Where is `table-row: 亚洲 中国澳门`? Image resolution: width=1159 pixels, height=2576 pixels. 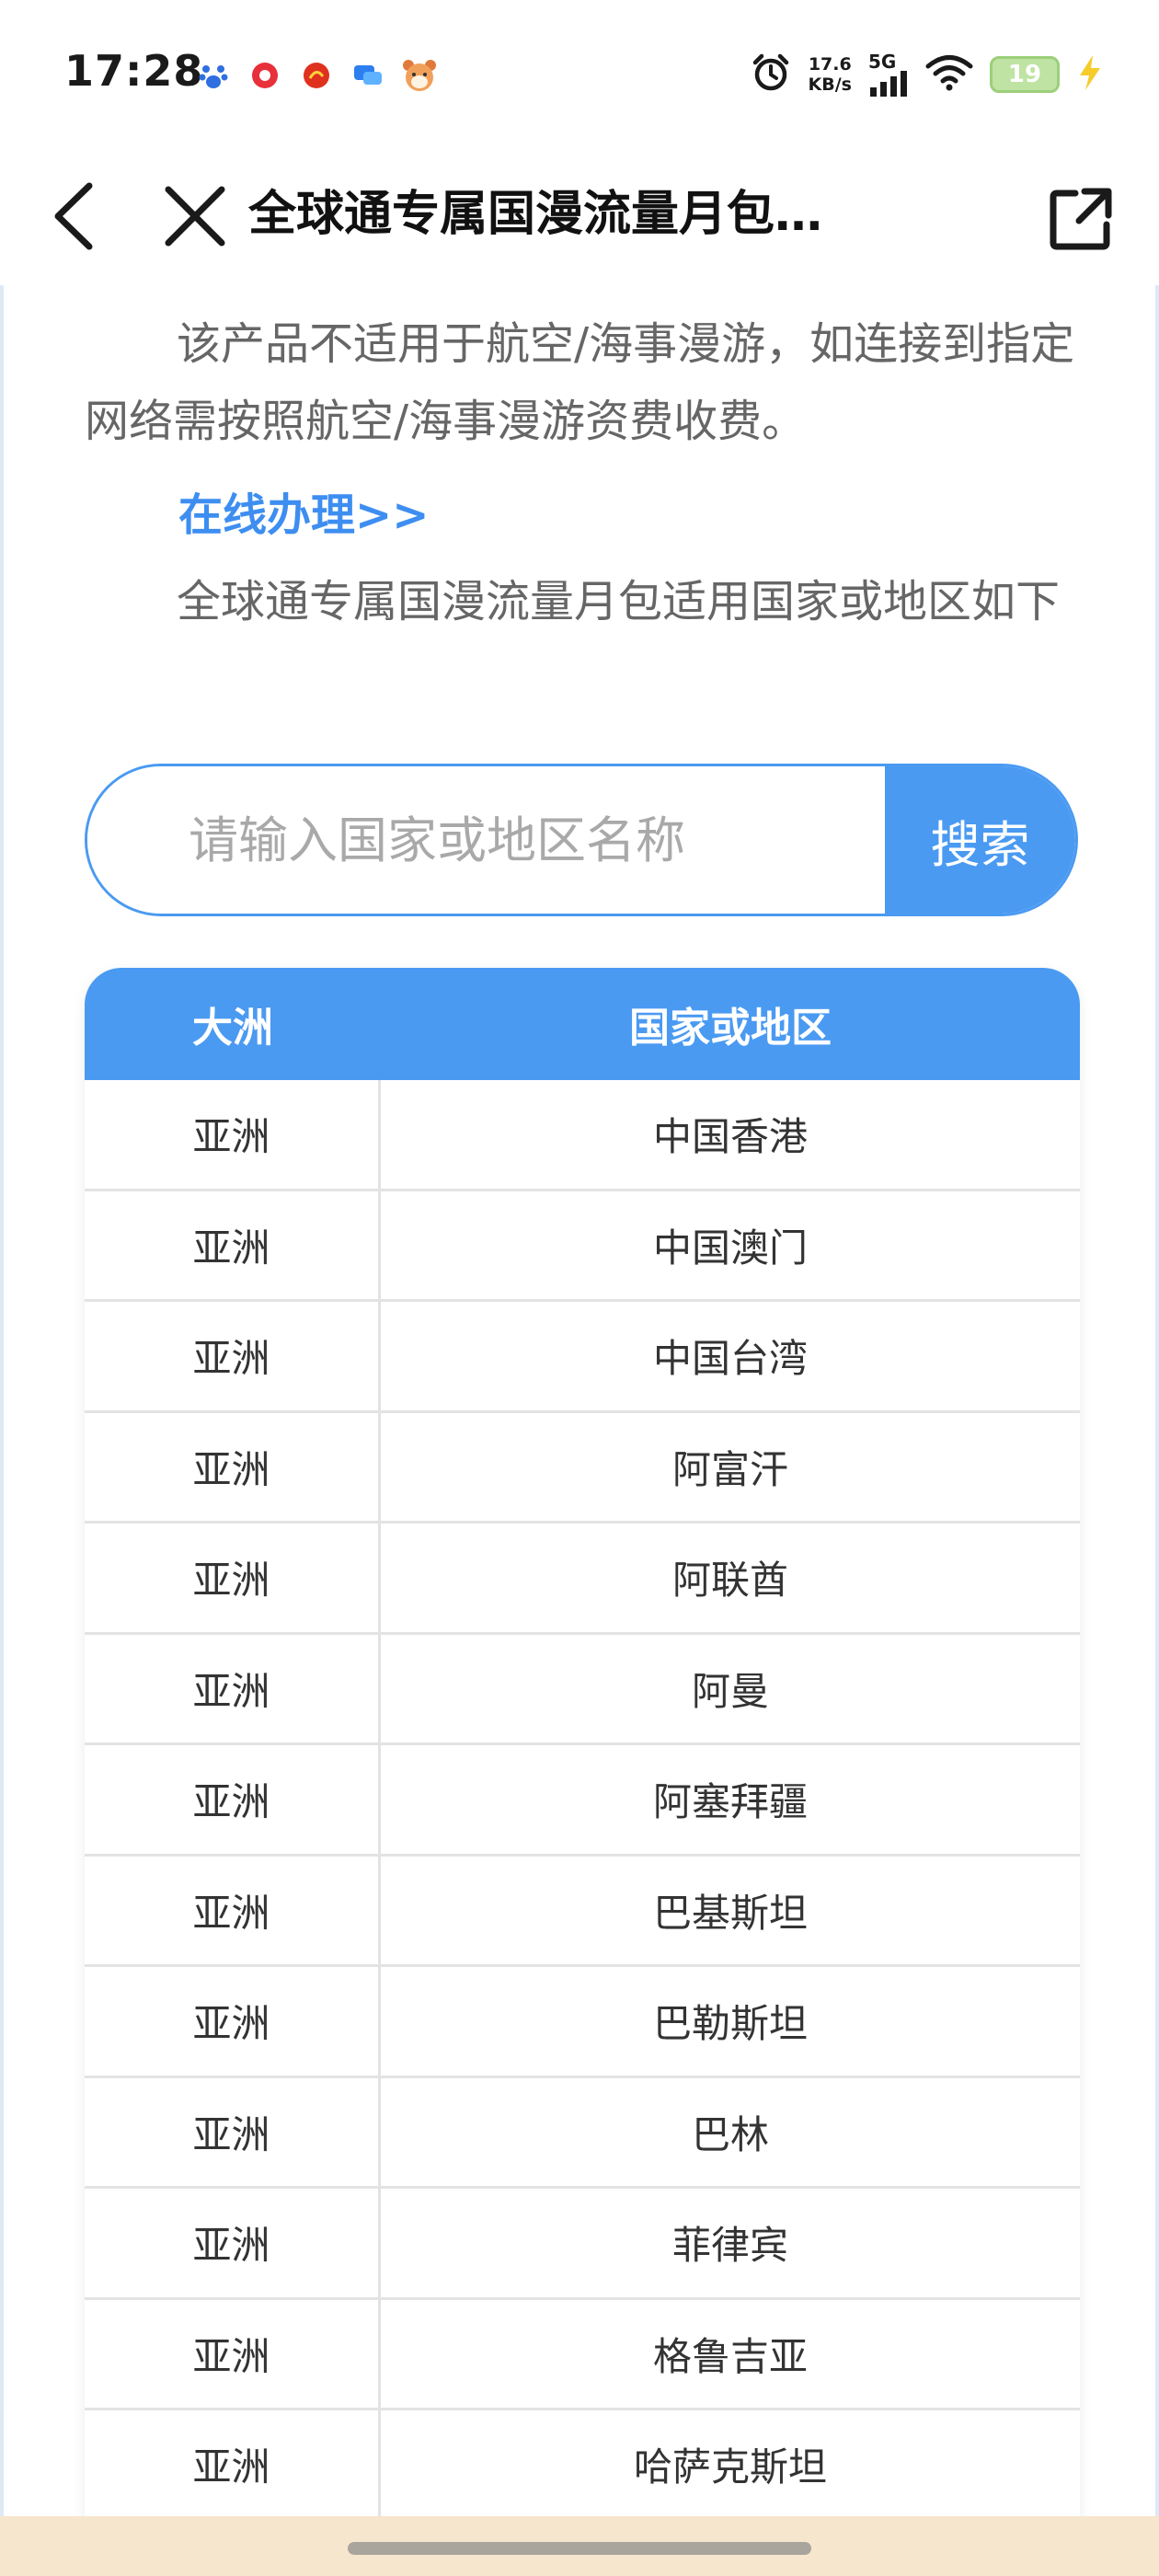 table-row: 亚洲 中国澳门 is located at coordinates (582, 1246).